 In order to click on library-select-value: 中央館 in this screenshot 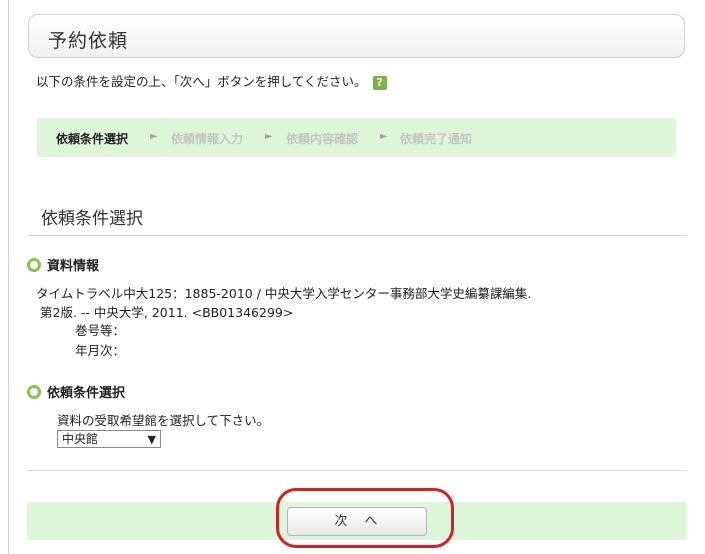, I will do `click(80, 439)`.